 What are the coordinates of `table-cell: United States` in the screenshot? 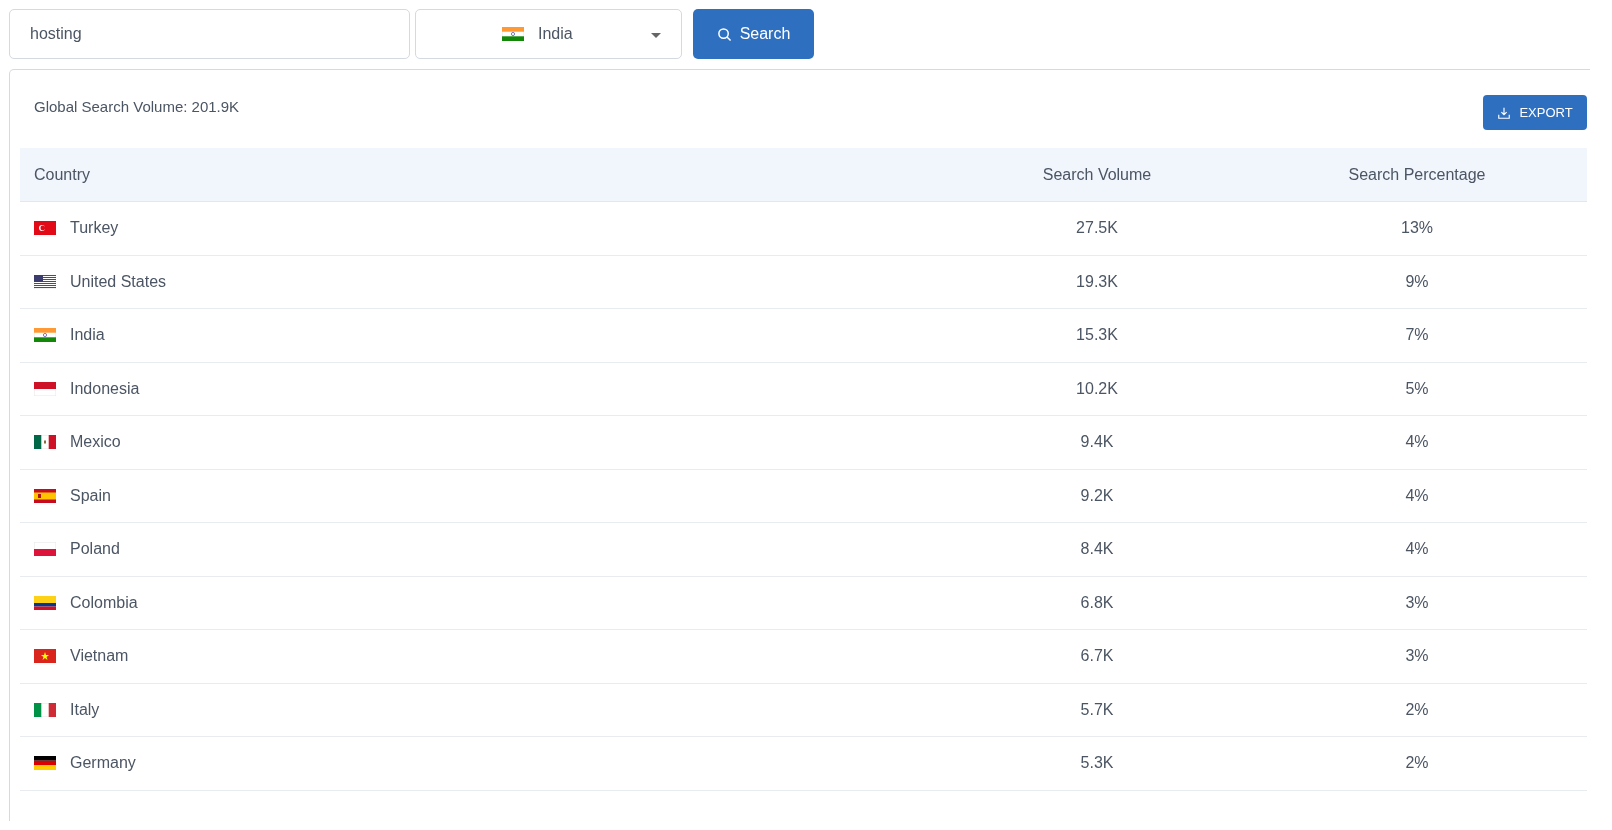 It's located at (118, 281).